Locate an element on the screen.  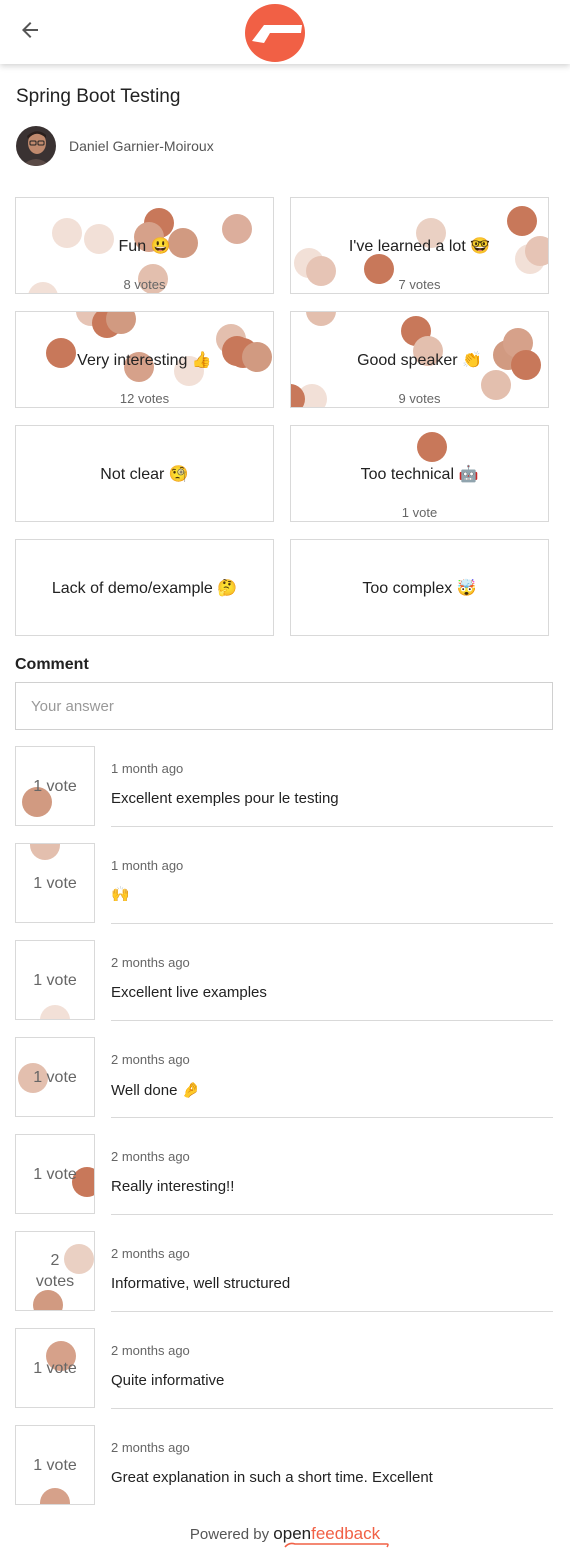
vote-learned: I've learned a lot 🤓 7 votes is located at coordinates (419, 245).